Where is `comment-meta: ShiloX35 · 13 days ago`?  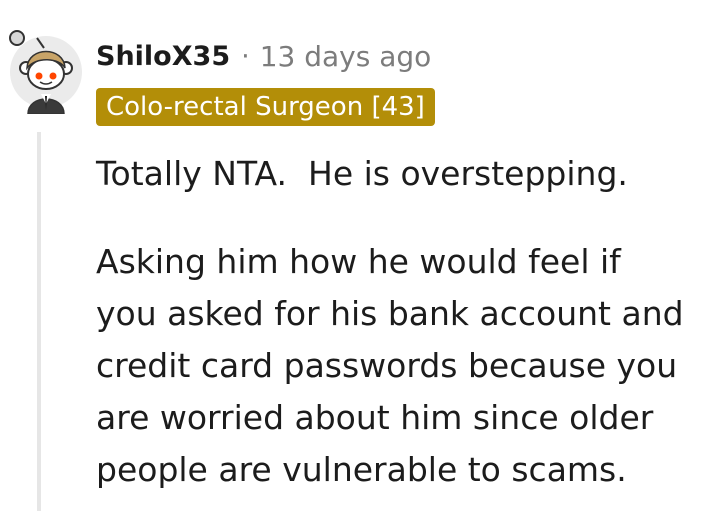 comment-meta: ShiloX35 · 13 days ago is located at coordinates (263, 56).